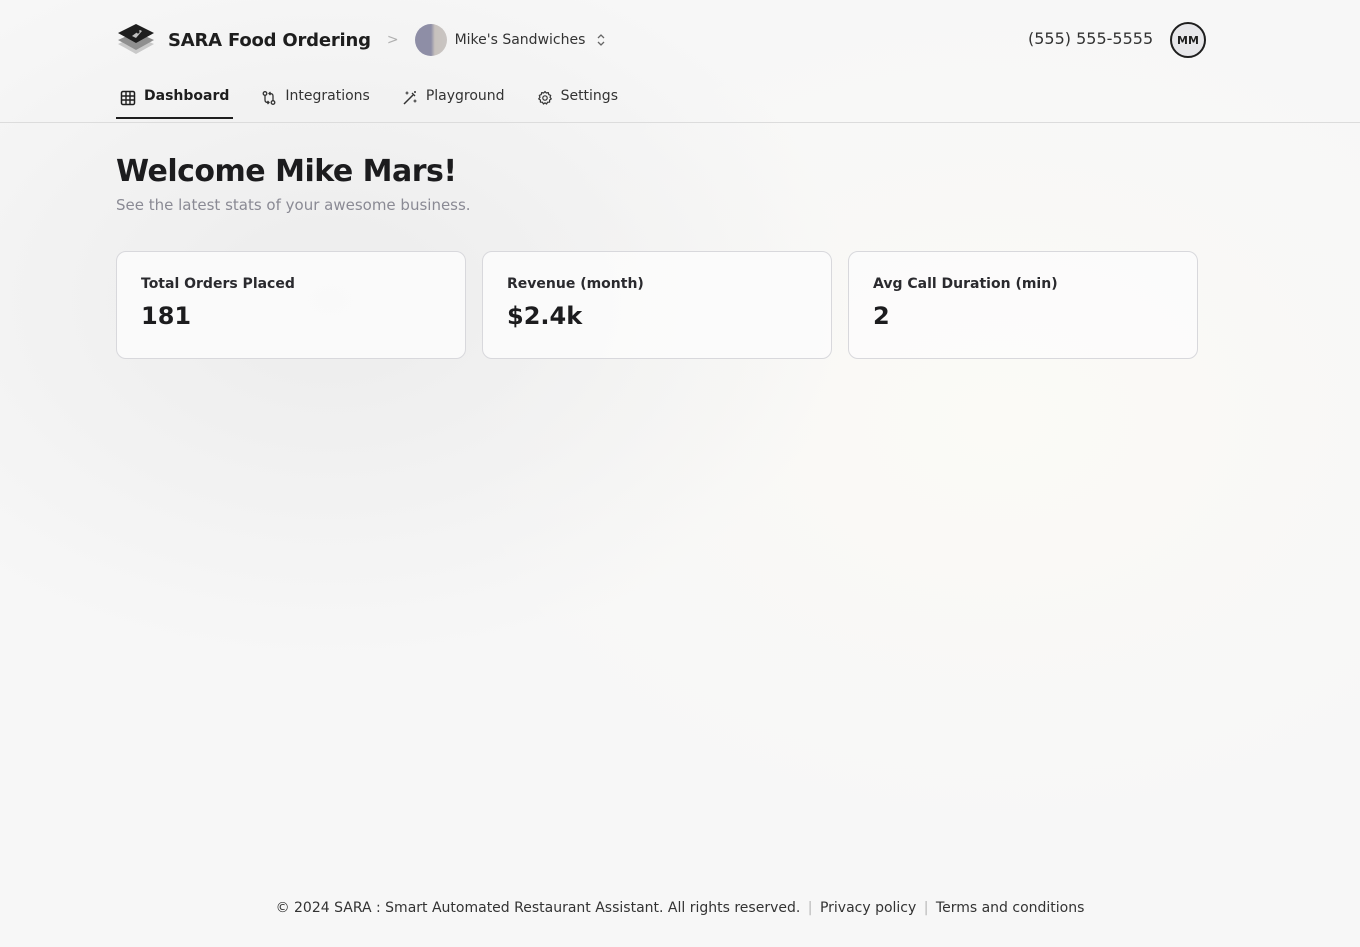  Describe the element at coordinates (269, 98) in the screenshot. I see `git-compare-icon` at that location.